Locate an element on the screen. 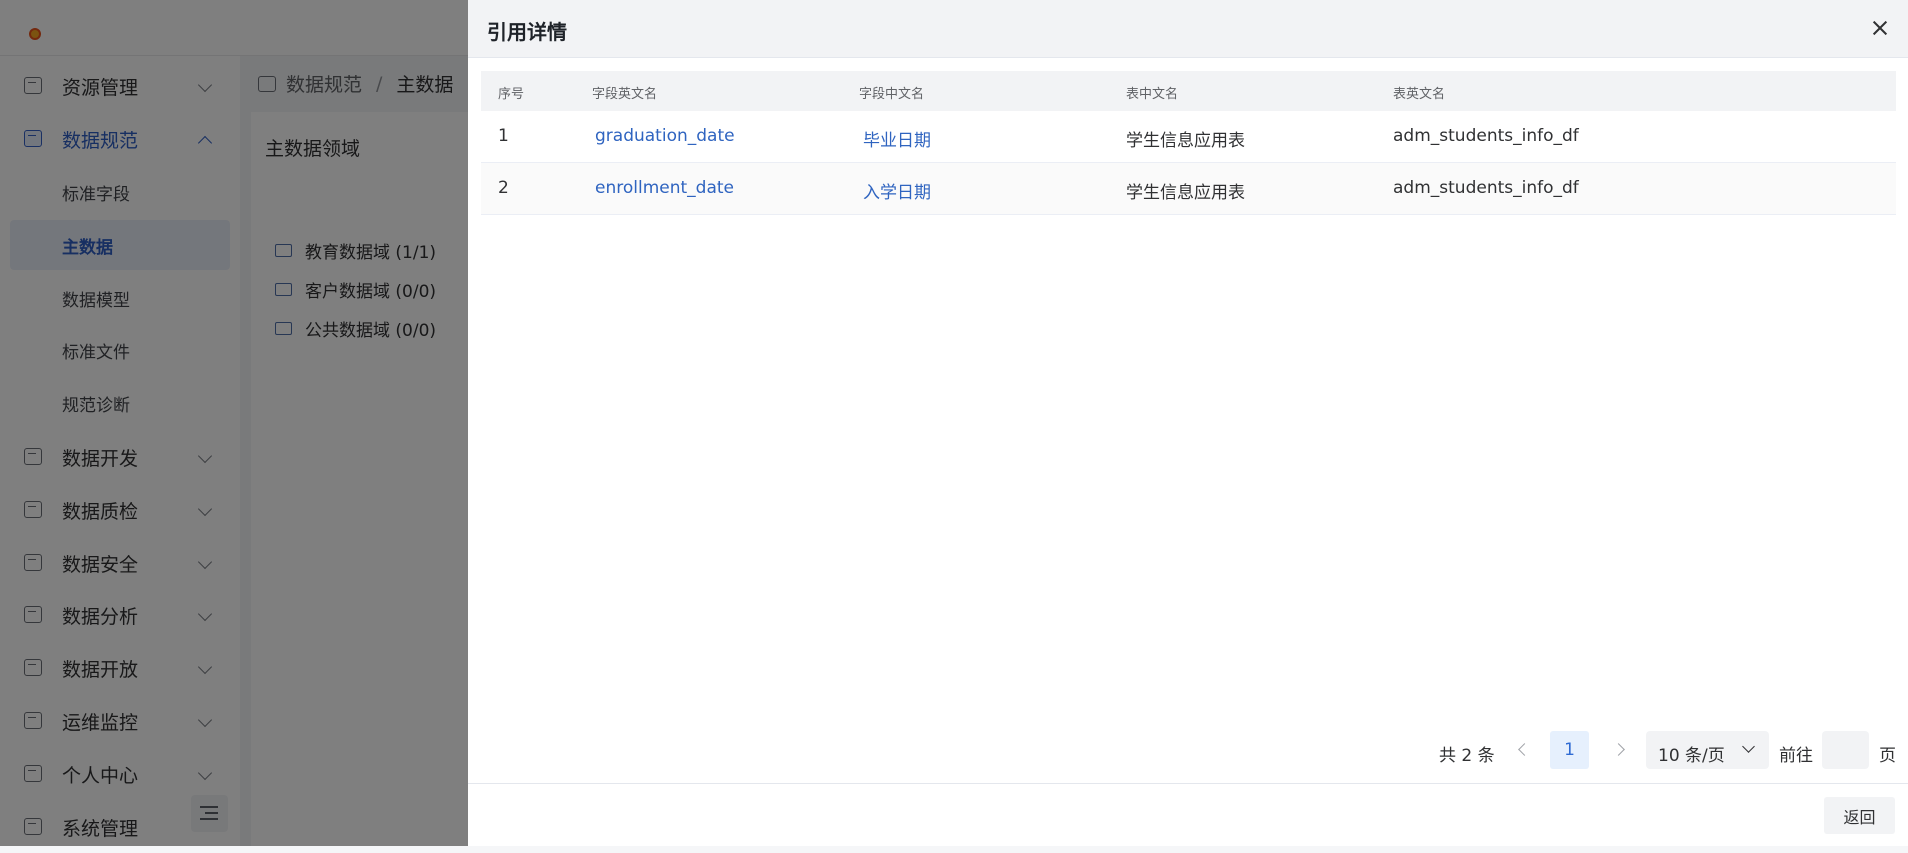 This screenshot has height=853, width=1908. chevron-right-icon is located at coordinates (1618, 749).